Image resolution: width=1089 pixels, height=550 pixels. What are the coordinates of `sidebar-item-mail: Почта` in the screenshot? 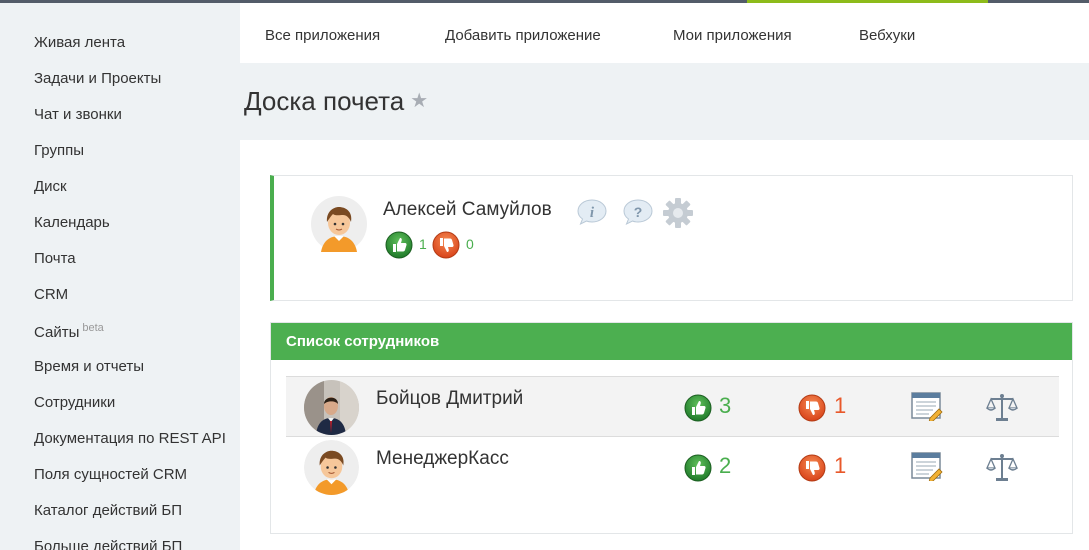 It's located at (55, 258).